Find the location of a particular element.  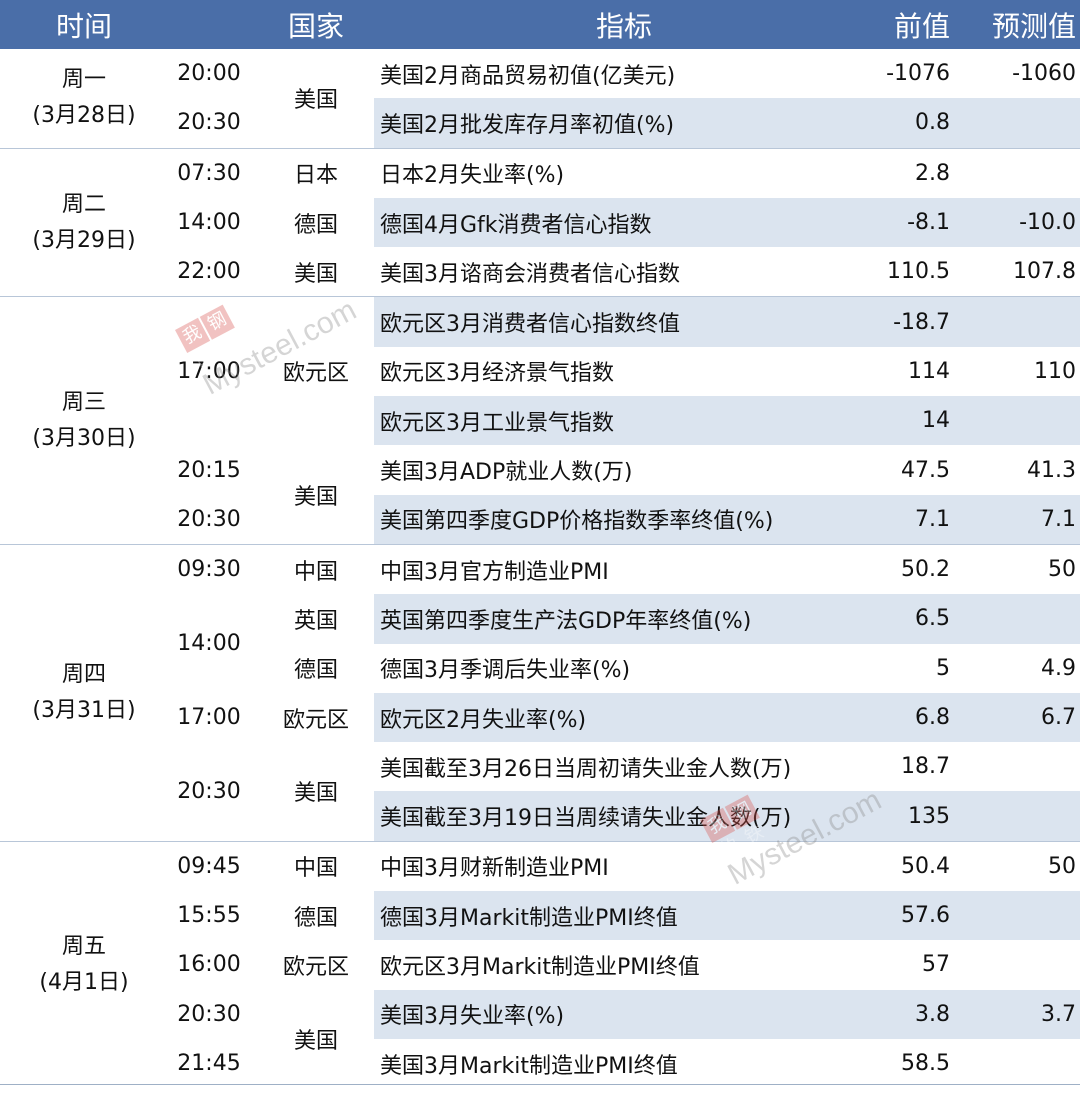

indicator-cell: 欧元区3月工业景气指数 is located at coordinates (624, 421).